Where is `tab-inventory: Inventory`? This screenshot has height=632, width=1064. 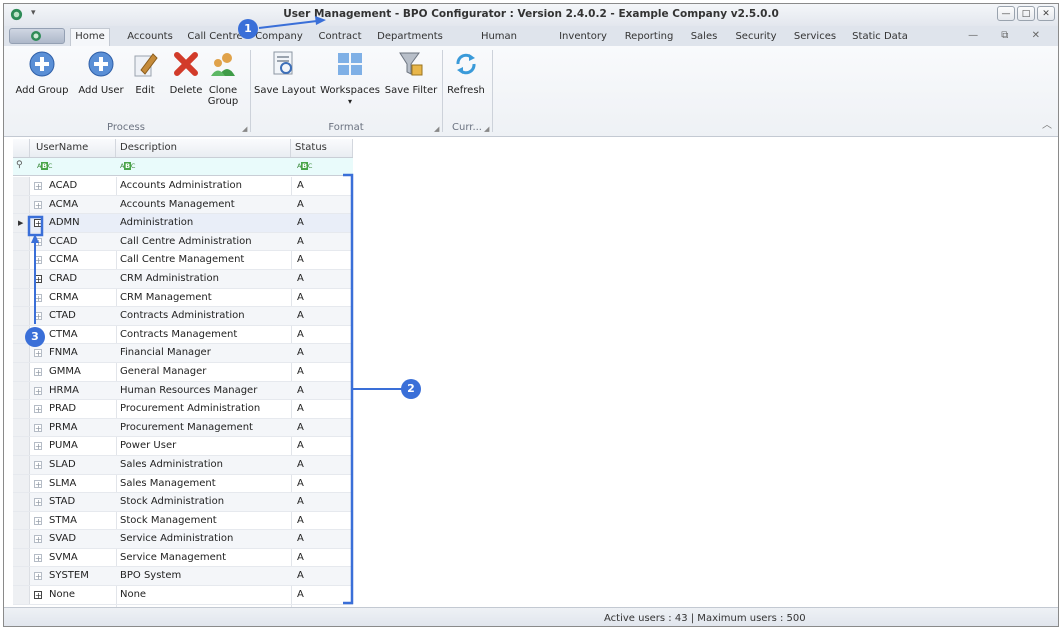
tab-inventory: Inventory is located at coordinates (583, 37).